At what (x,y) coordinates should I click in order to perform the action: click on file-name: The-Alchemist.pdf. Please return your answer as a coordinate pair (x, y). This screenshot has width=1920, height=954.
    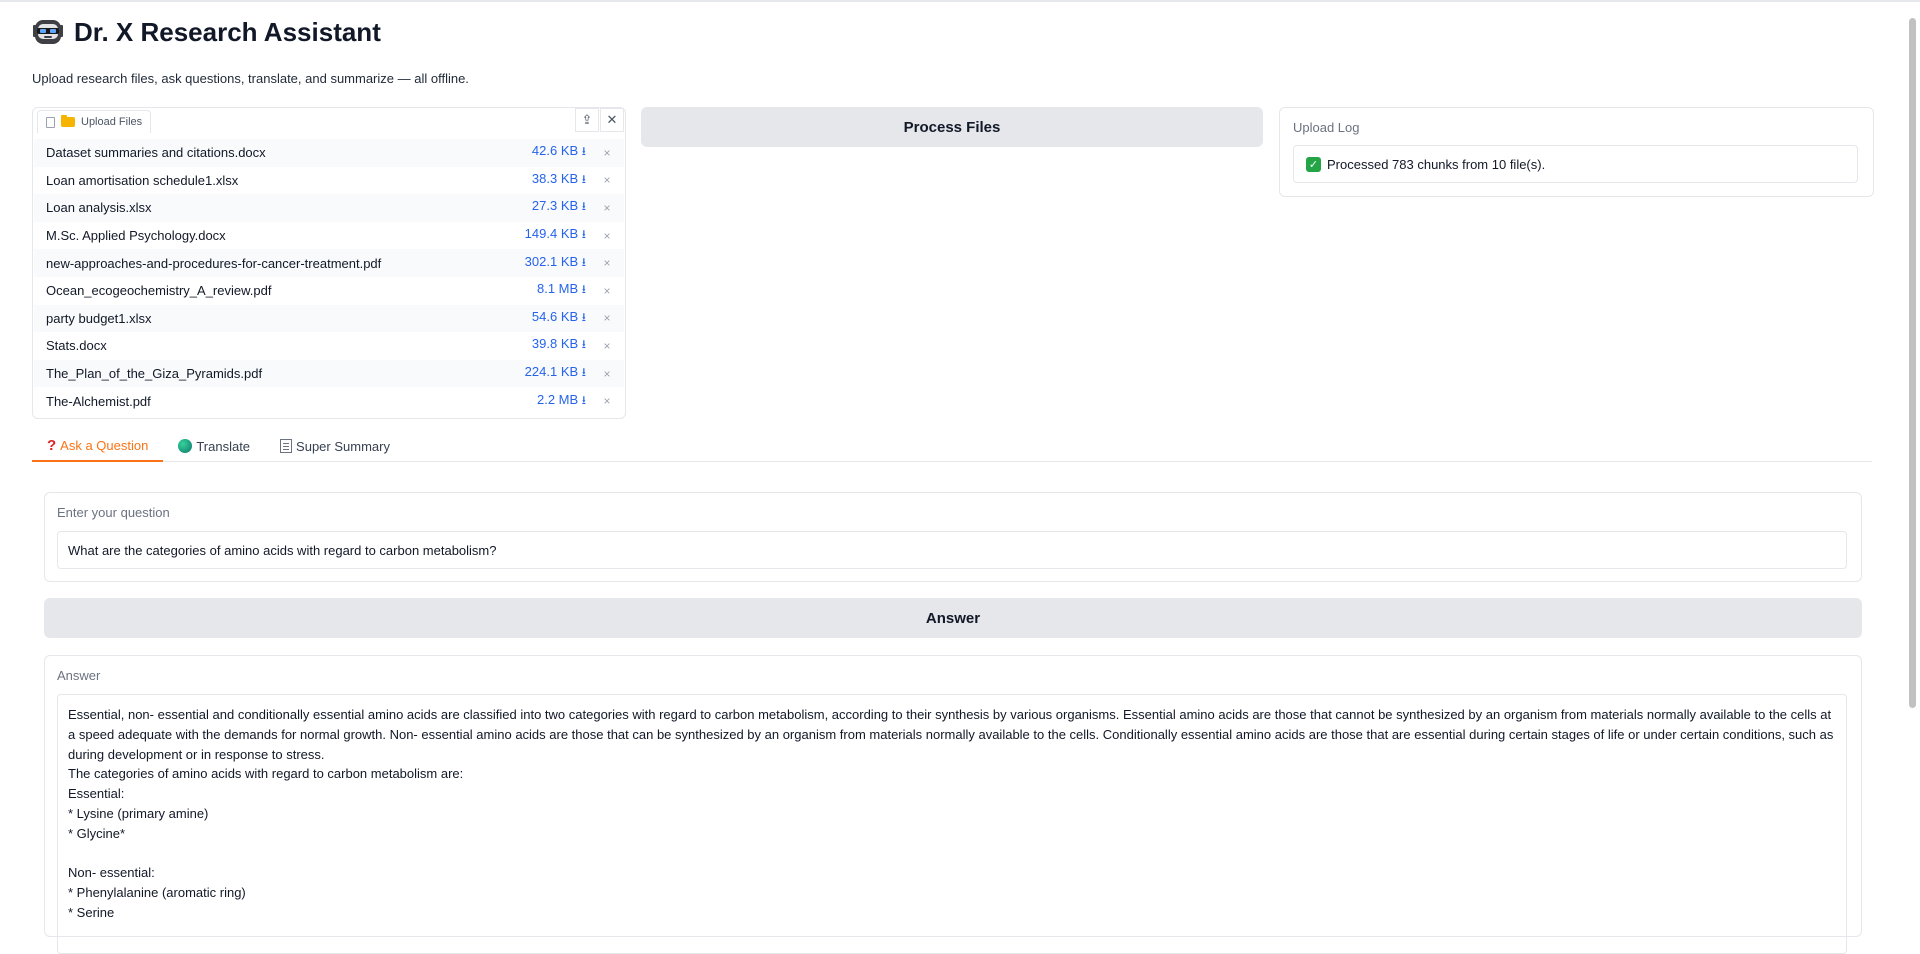
    Looking at the image, I should click on (98, 401).